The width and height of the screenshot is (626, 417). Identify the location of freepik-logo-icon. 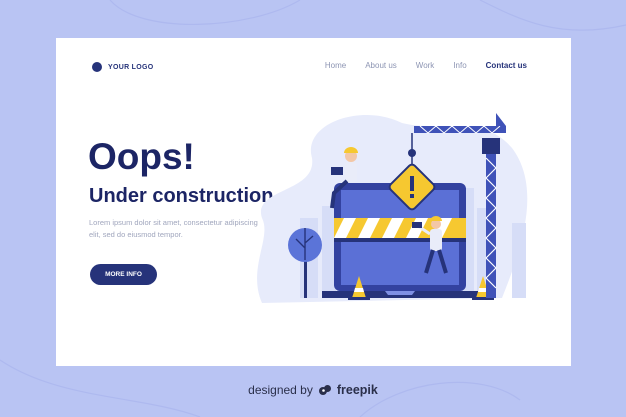
(324, 390).